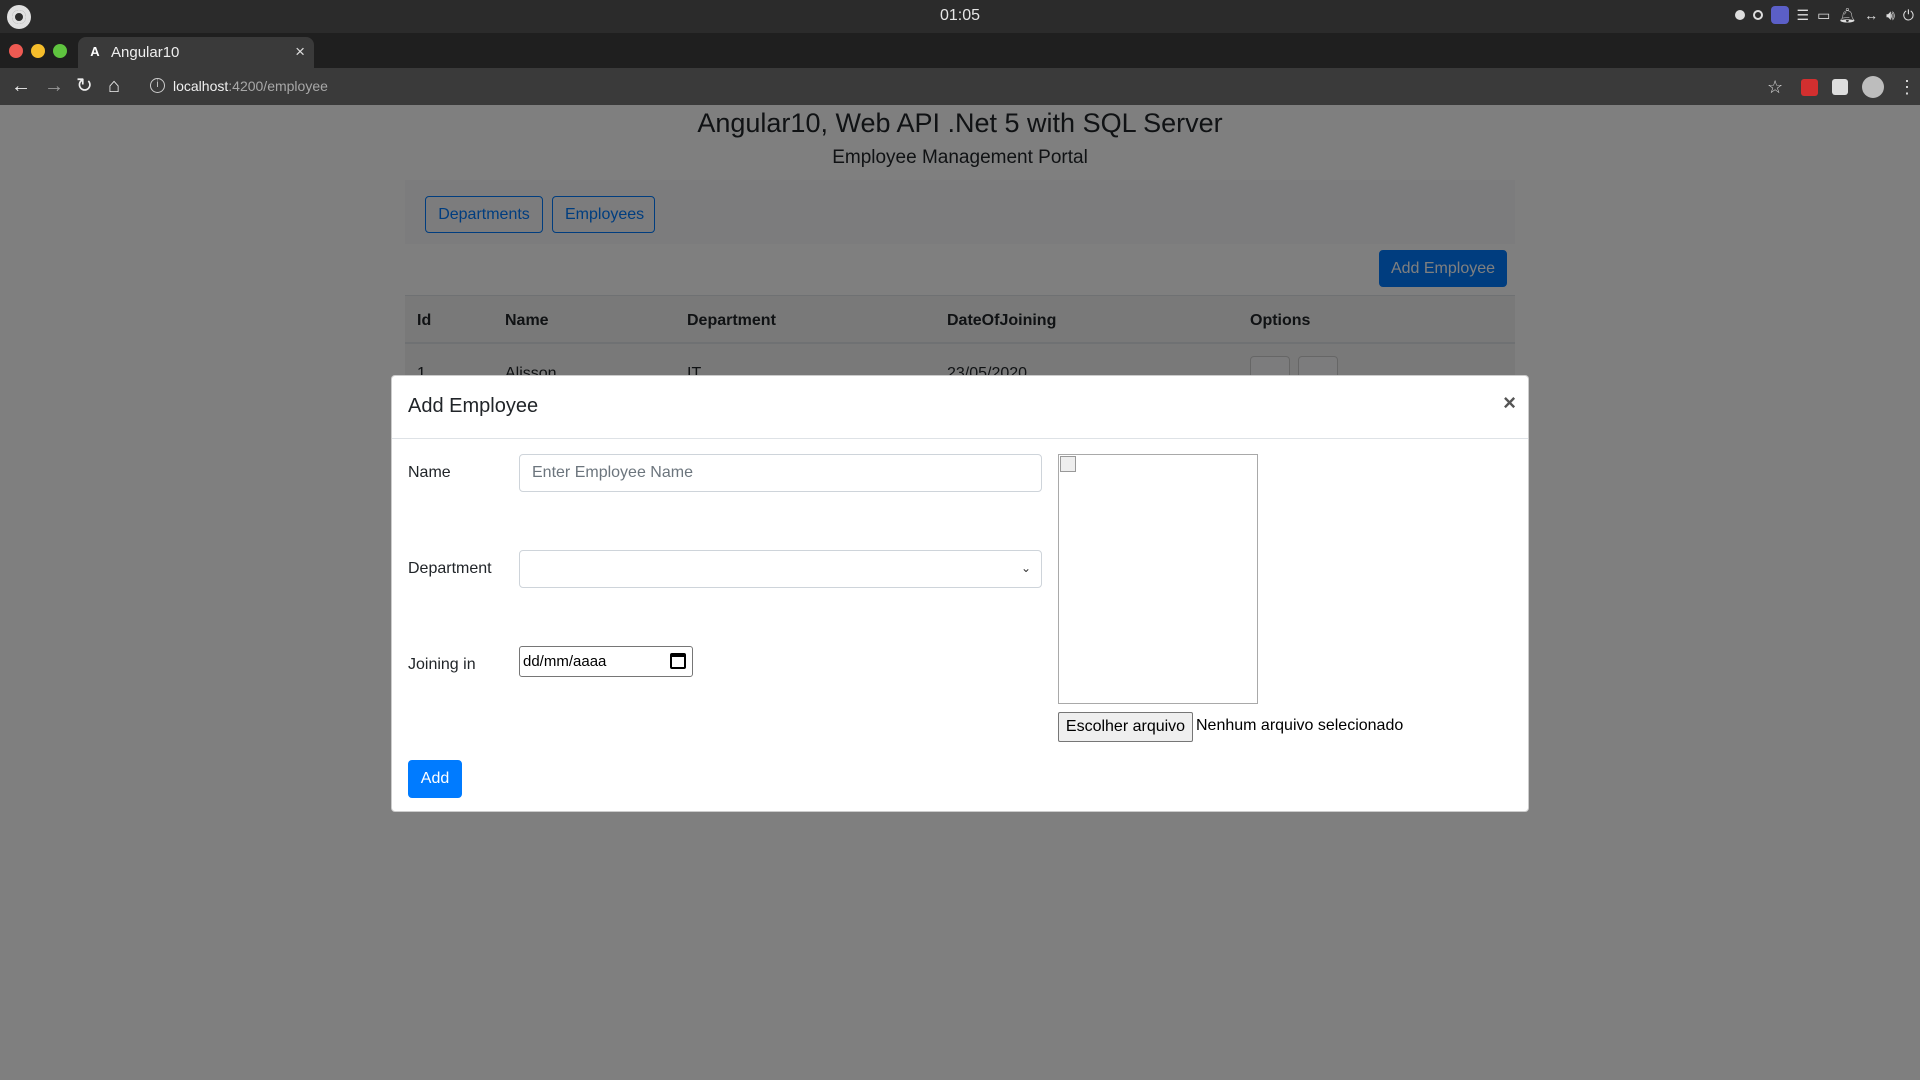  Describe the element at coordinates (960, 86) in the screenshot. I see `address-bar: ← → ↻ ⌂ i localhost:4200/employee ☆ ⋮` at that location.